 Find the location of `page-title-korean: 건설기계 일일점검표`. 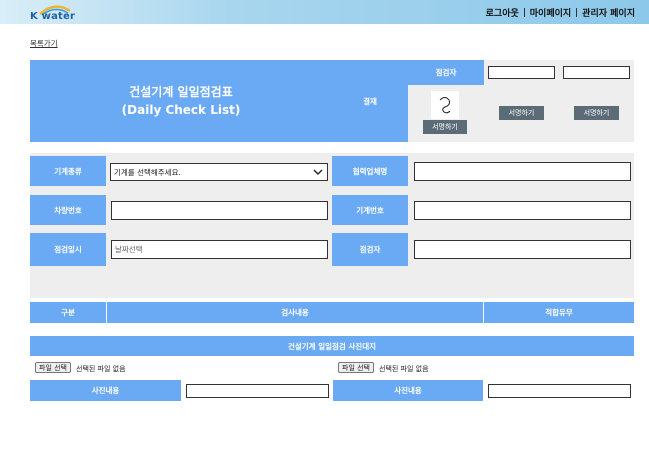

page-title-korean: 건설기계 일일점검표 is located at coordinates (181, 92).